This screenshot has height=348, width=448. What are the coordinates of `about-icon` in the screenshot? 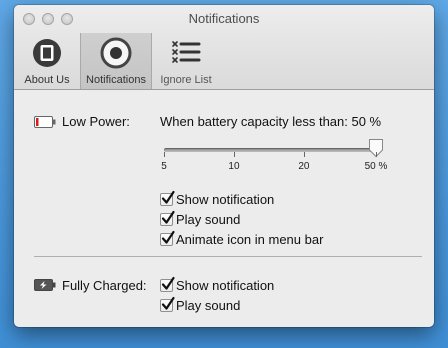 It's located at (47, 53).